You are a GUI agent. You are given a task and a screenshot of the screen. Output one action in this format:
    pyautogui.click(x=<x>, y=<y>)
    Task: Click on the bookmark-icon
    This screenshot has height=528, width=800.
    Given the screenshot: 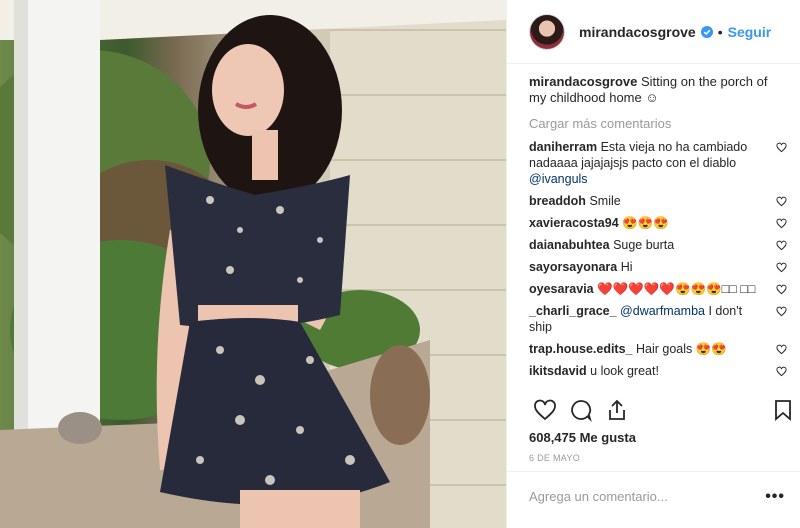 What is the action you would take?
    pyautogui.click(x=783, y=410)
    